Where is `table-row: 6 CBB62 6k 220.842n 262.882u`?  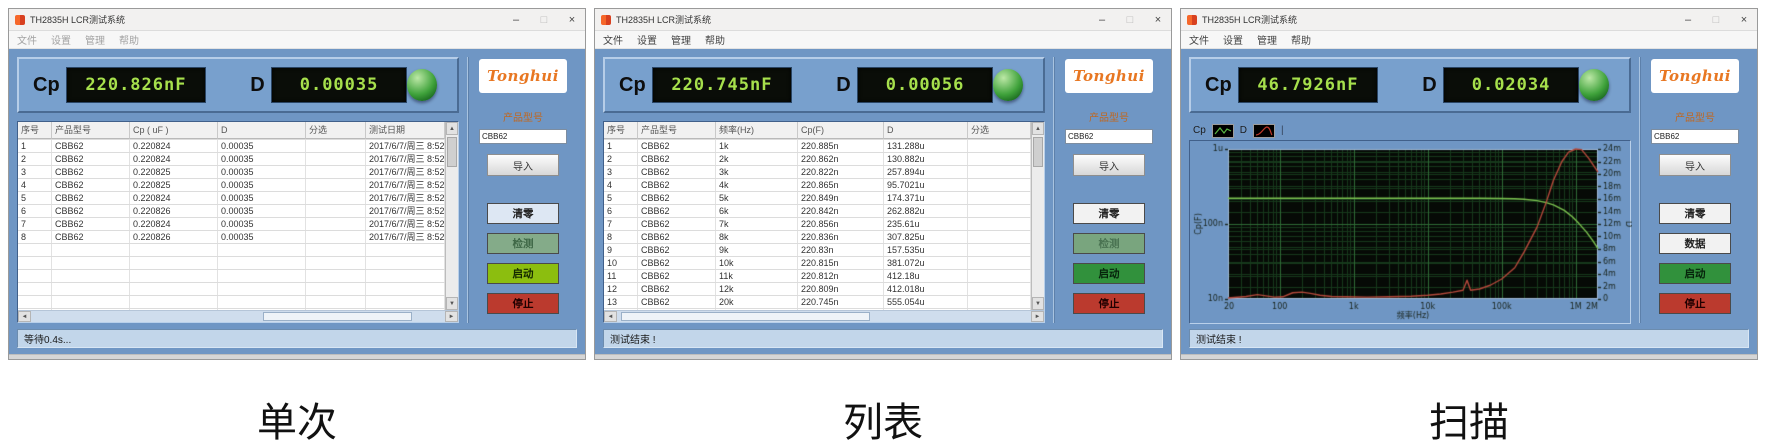
table-row: 6 CBB62 6k 220.842n 262.882u is located at coordinates (817, 211).